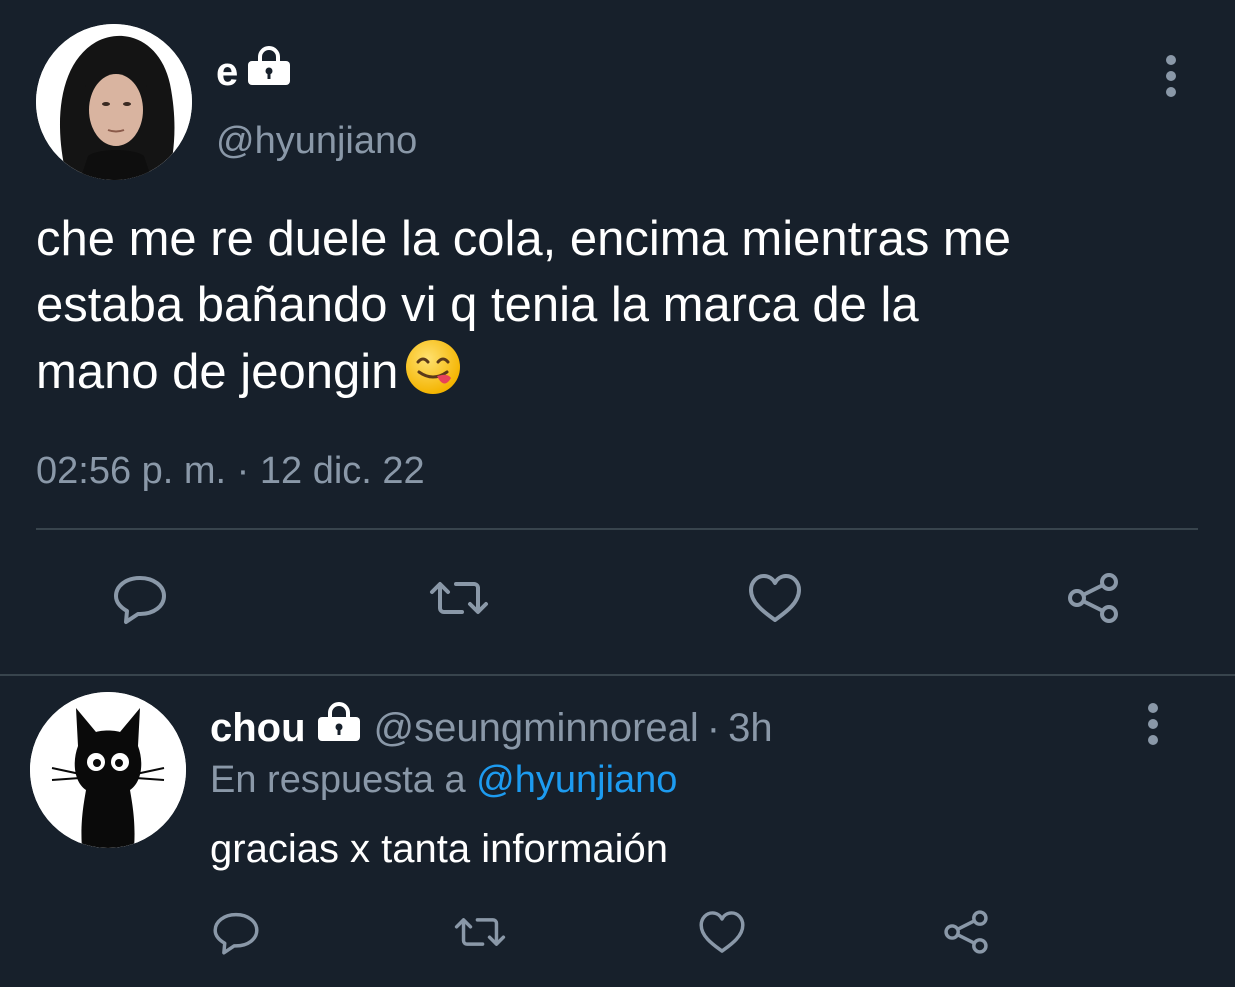 The width and height of the screenshot is (1235, 987). I want to click on tweet-text-line: mano de jeongin, so click(217, 372).